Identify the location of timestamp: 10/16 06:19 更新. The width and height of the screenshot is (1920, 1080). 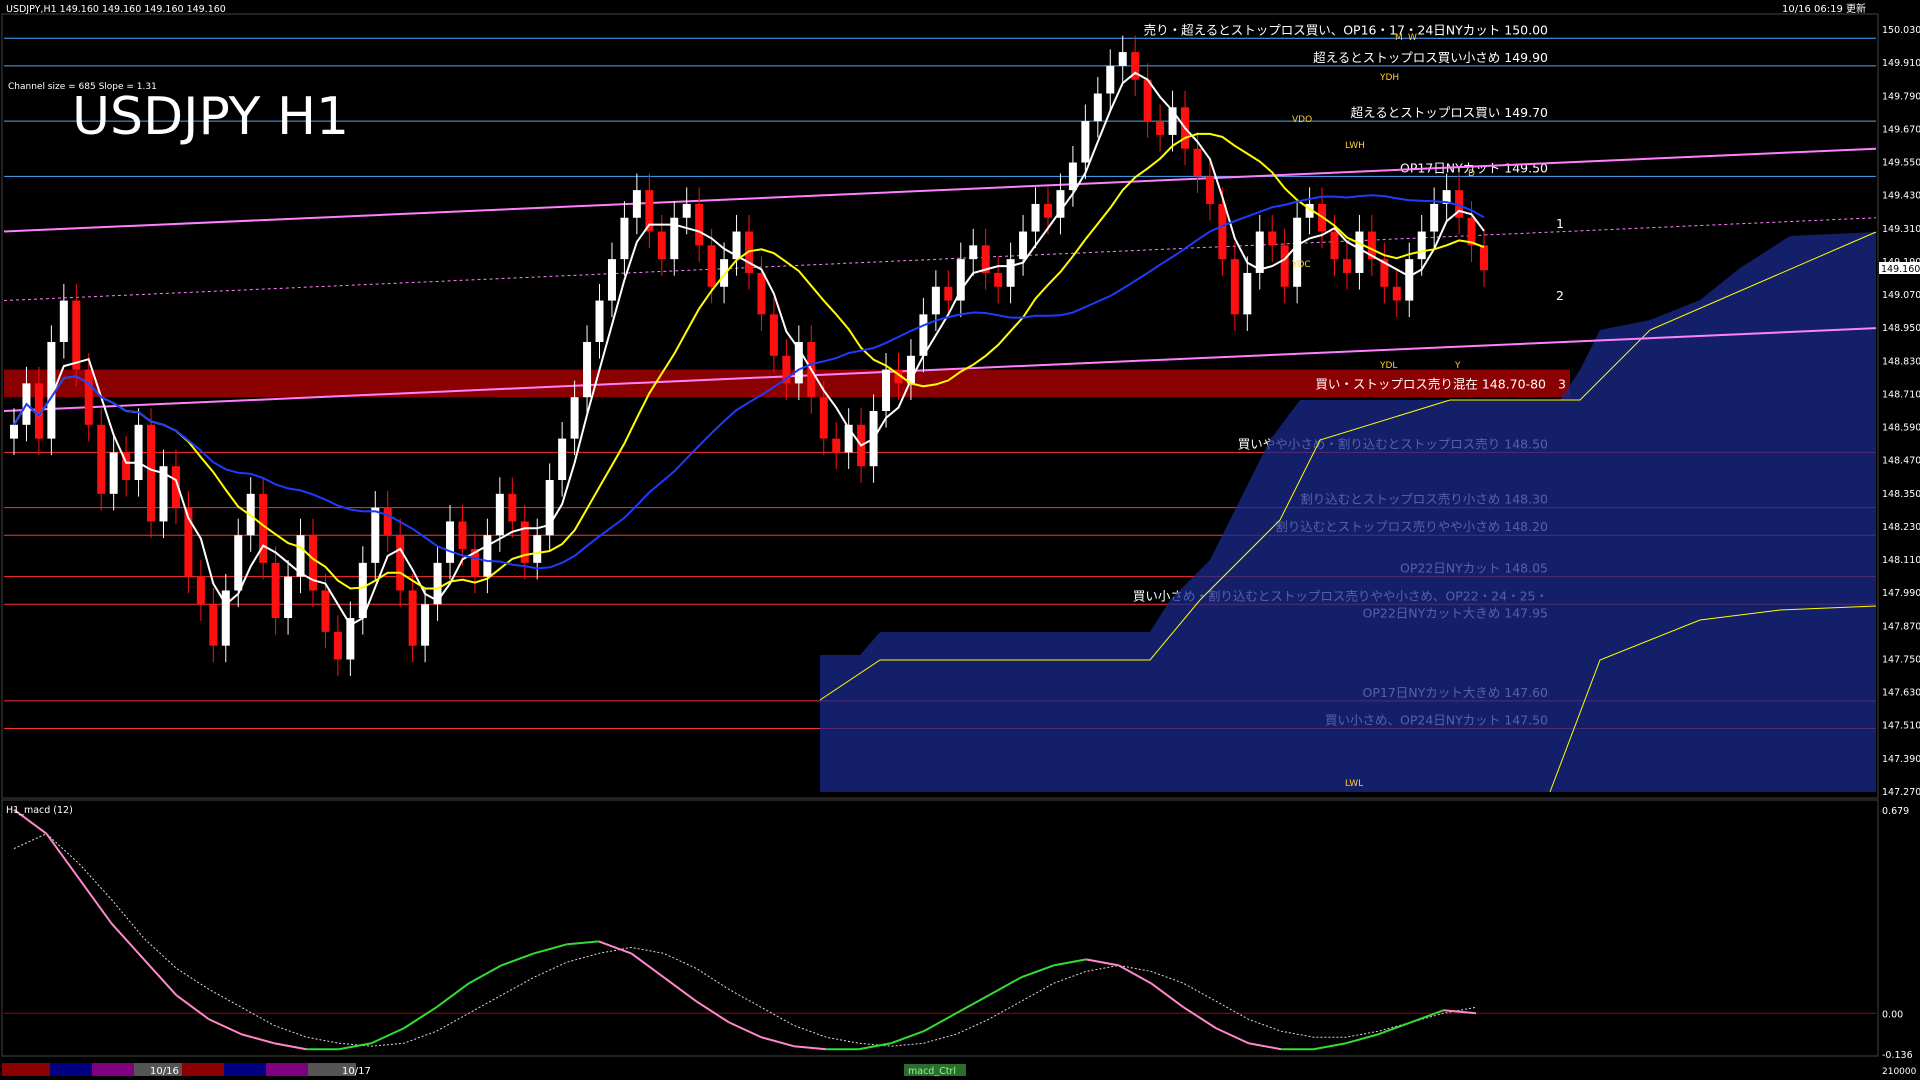
(1824, 8).